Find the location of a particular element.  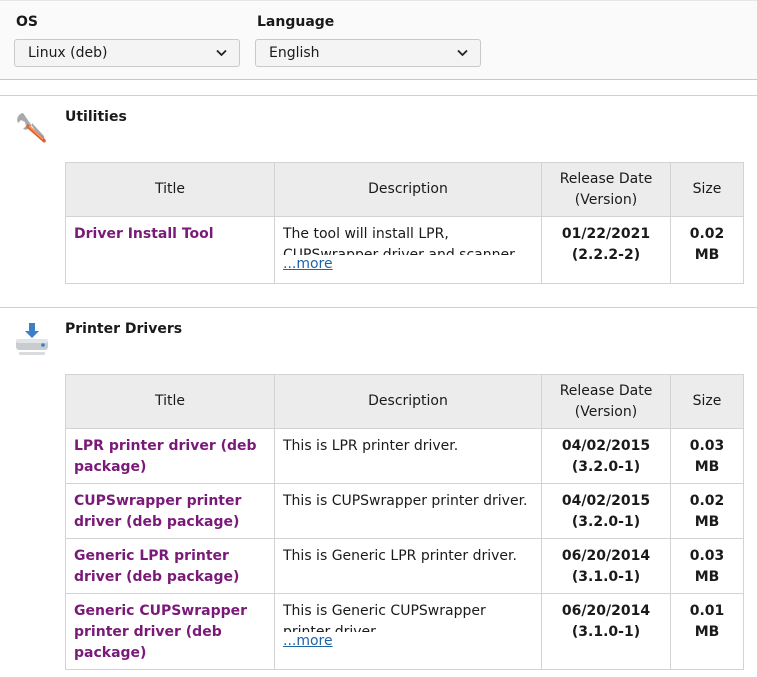

release-version: (2.2.2-2) is located at coordinates (606, 255).